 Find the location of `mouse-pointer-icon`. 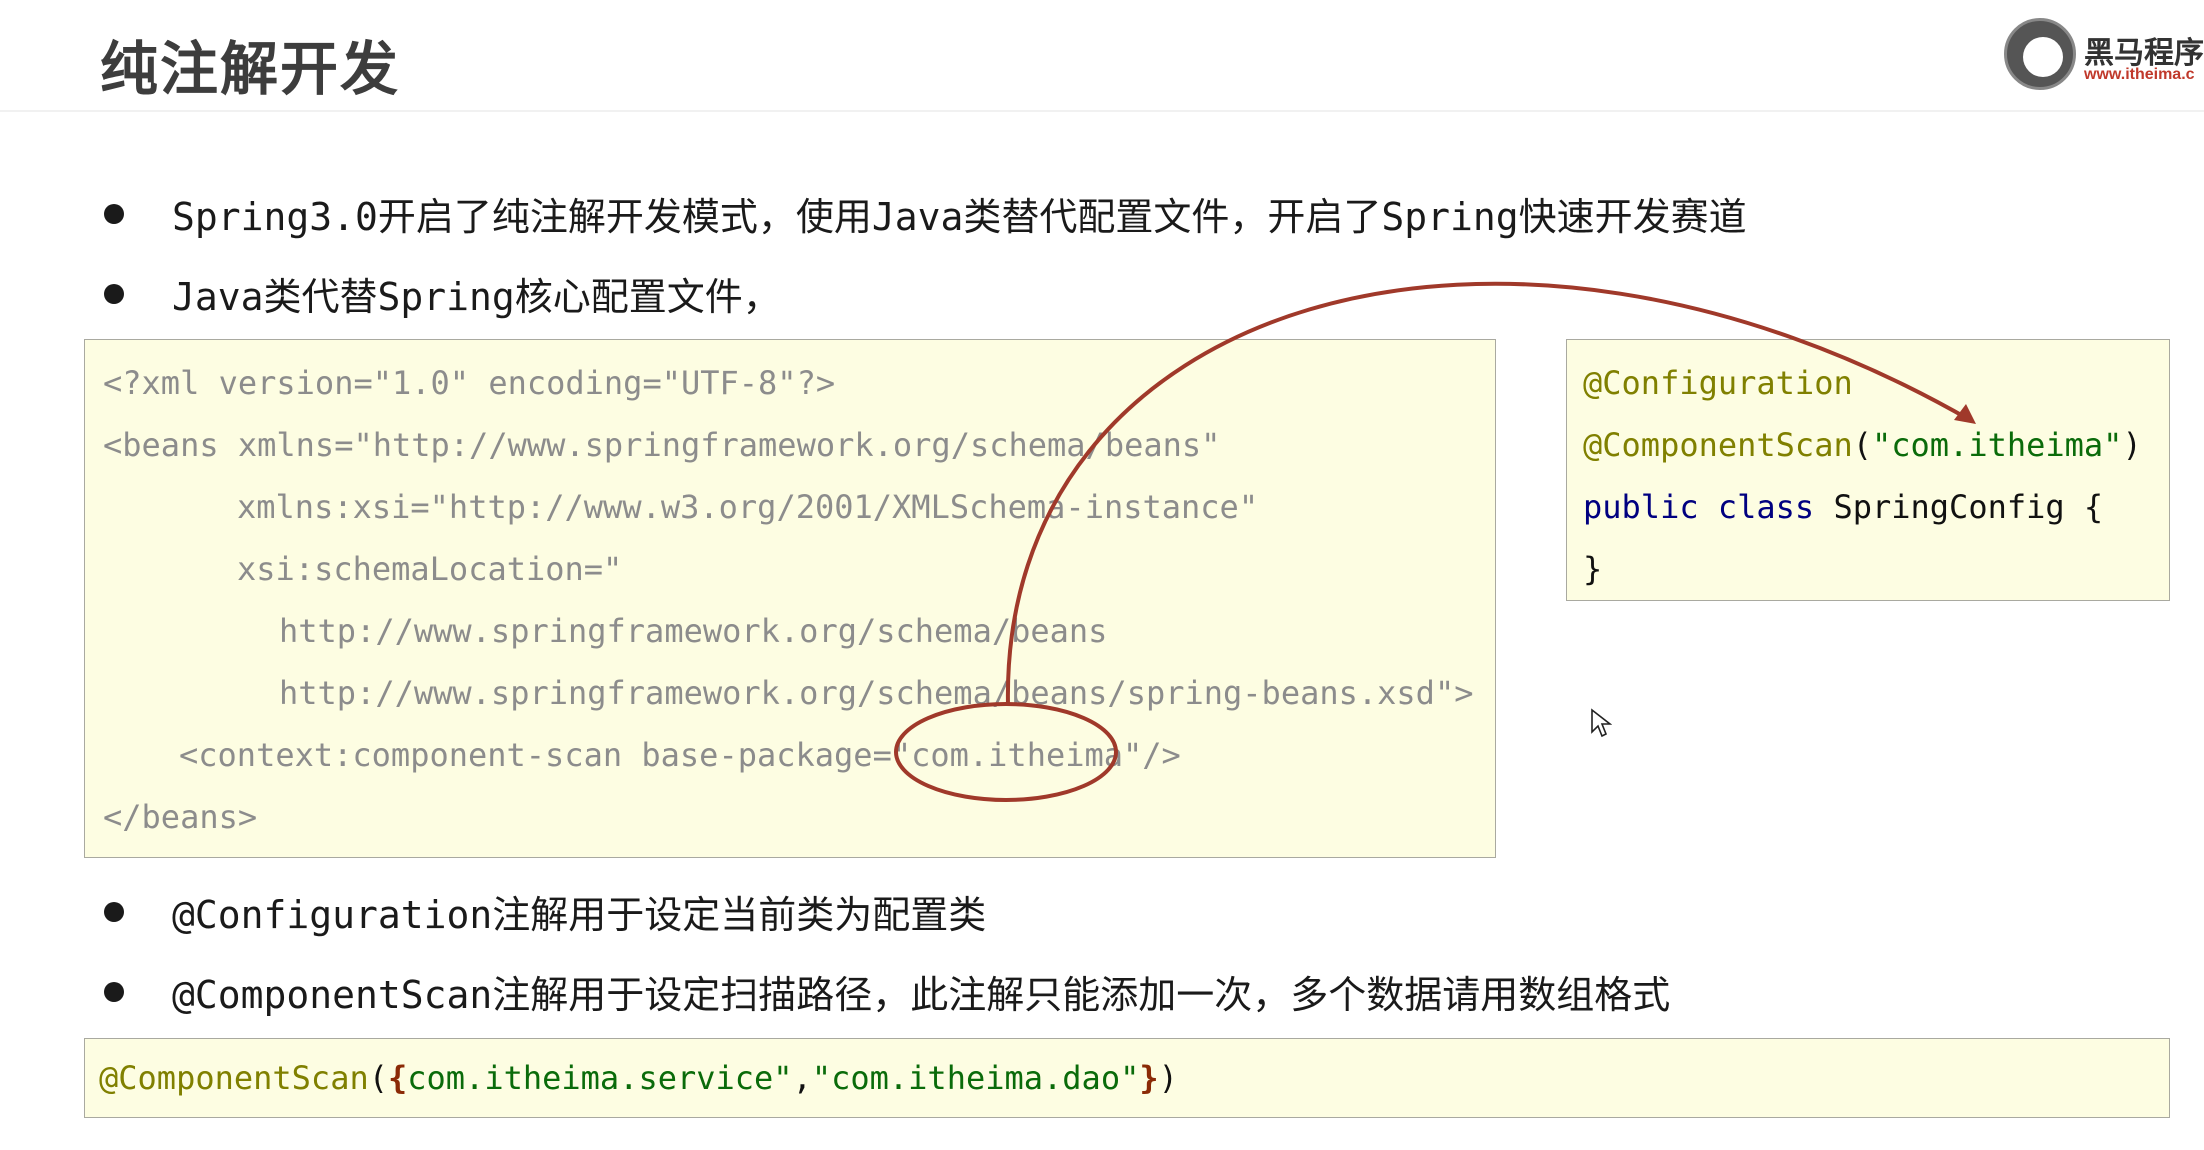

mouse-pointer-icon is located at coordinates (1601, 723).